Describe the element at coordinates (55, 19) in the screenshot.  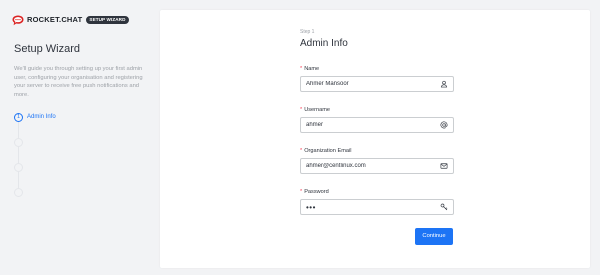
I see `brand-name: ROCKET.CHAT` at that location.